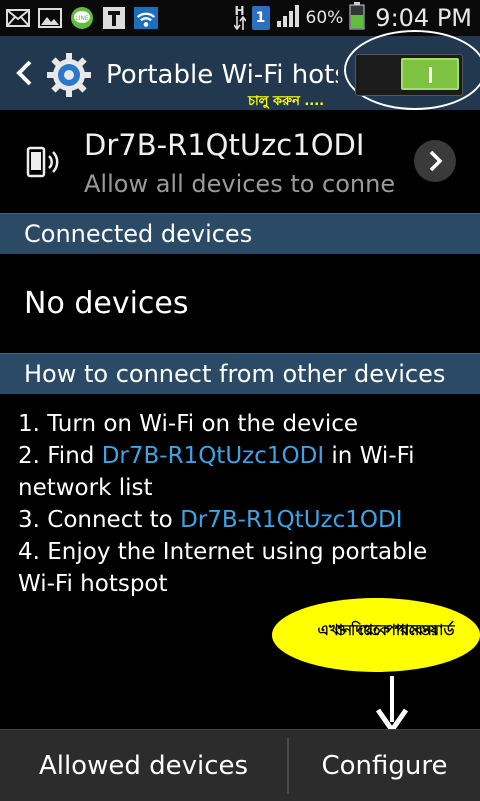 This screenshot has width=480, height=801. What do you see at coordinates (146, 18) in the screenshot?
I see `wifi-icon` at bounding box center [146, 18].